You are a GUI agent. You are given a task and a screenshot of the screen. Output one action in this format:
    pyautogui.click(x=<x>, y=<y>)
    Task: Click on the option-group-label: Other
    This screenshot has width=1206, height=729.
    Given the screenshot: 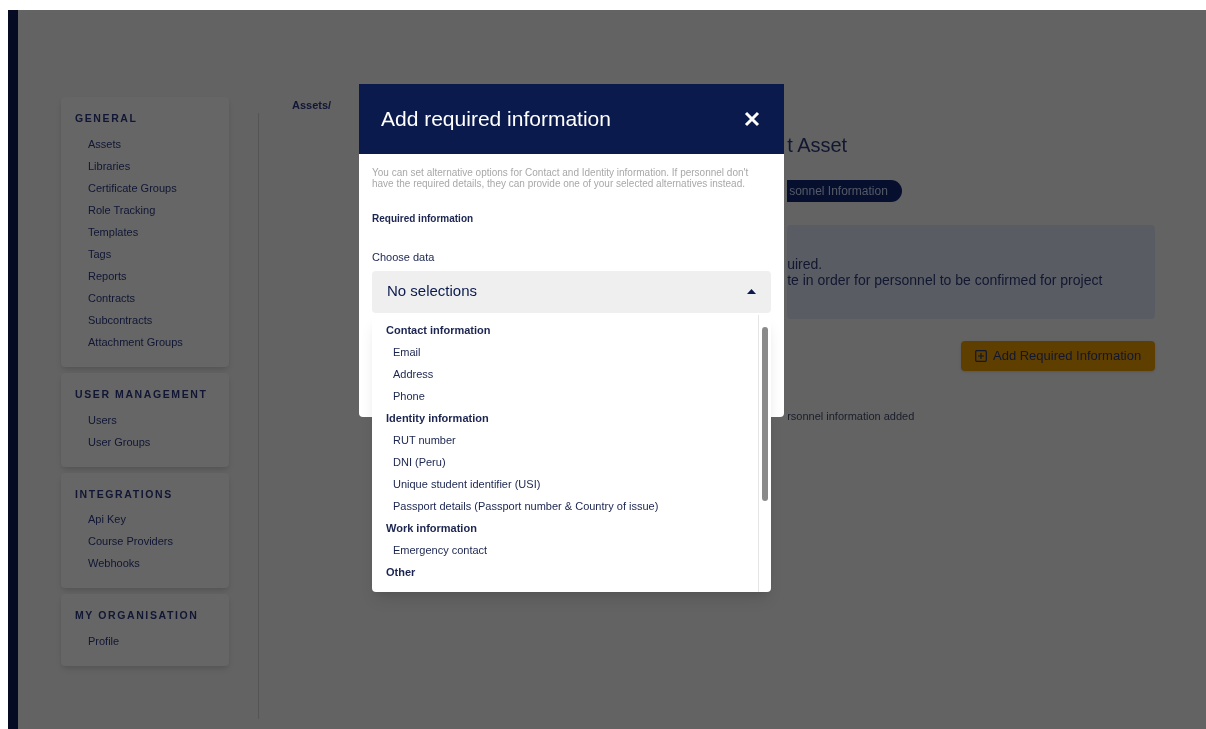 What is the action you would take?
    pyautogui.click(x=401, y=572)
    